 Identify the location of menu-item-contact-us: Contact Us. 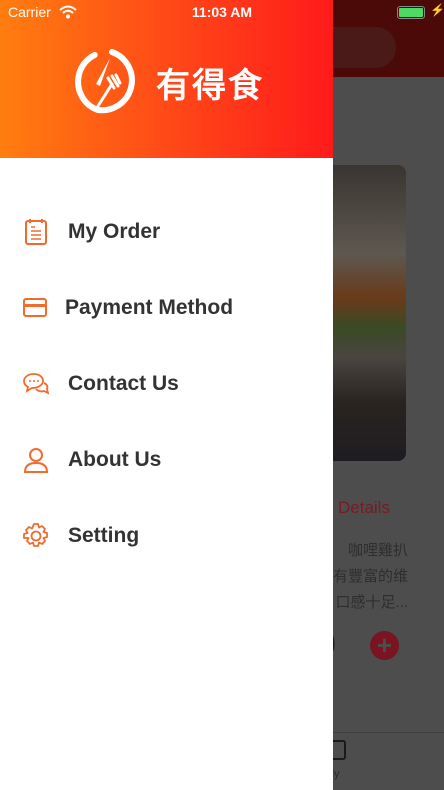
(166, 384).